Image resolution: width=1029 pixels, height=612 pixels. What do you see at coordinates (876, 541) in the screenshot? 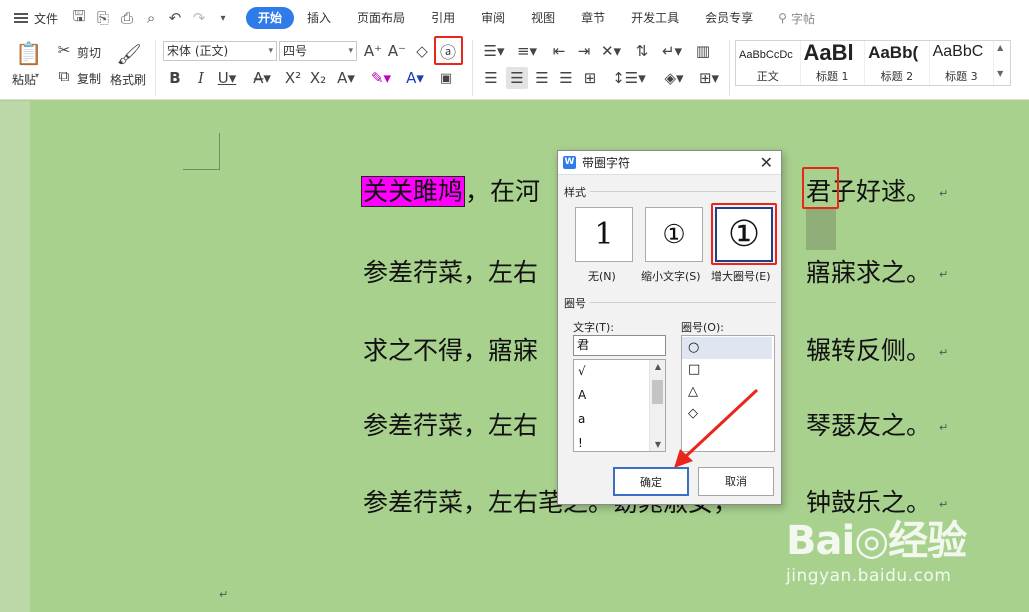
I see `watermark-logo: Bai◎经验` at bounding box center [876, 541].